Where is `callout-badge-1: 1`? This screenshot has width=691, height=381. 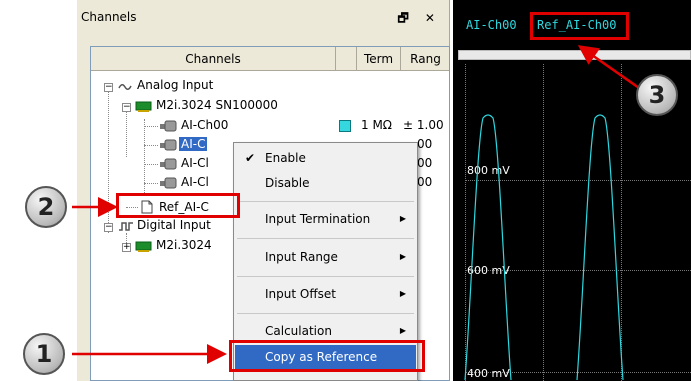 callout-badge-1: 1 is located at coordinates (44, 354).